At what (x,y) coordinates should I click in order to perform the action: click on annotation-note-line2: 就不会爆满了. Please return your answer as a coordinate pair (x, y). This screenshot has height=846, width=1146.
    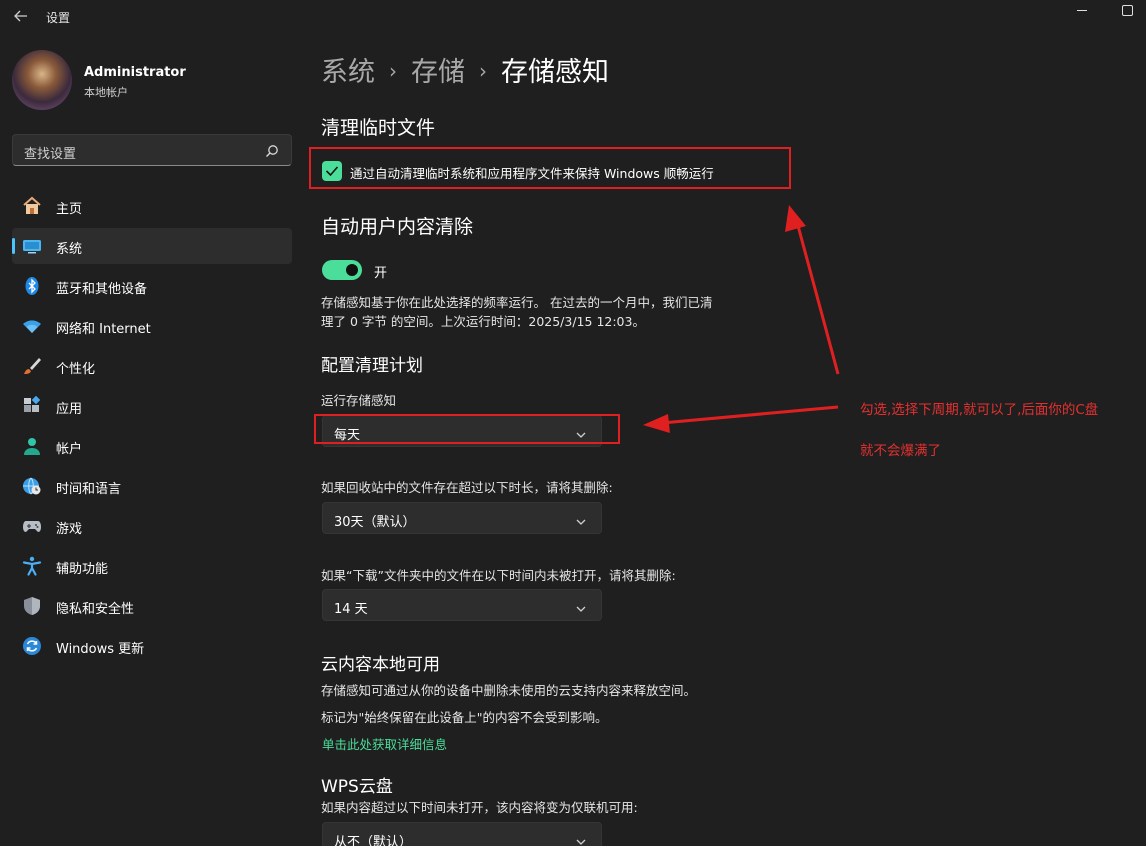
    Looking at the image, I should click on (900, 451).